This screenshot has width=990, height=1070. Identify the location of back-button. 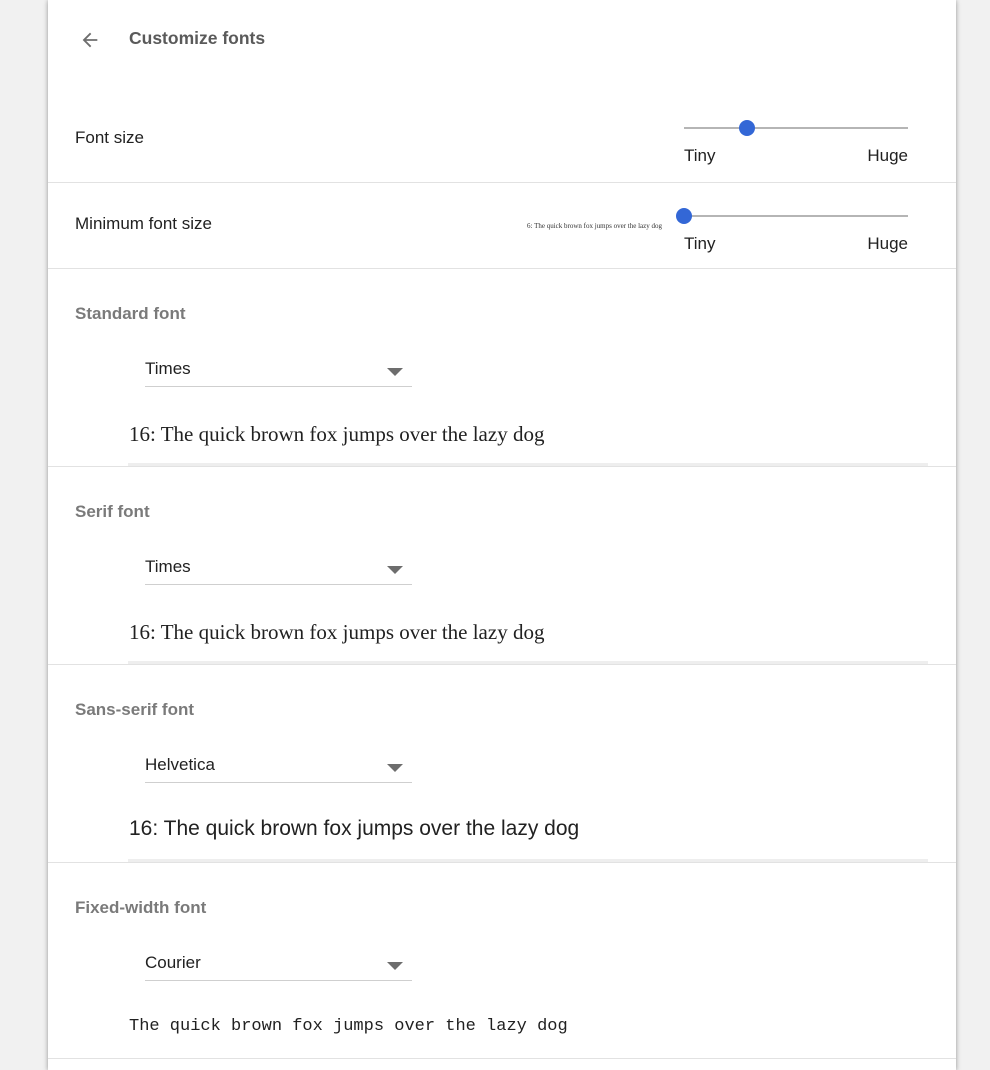
(90, 40).